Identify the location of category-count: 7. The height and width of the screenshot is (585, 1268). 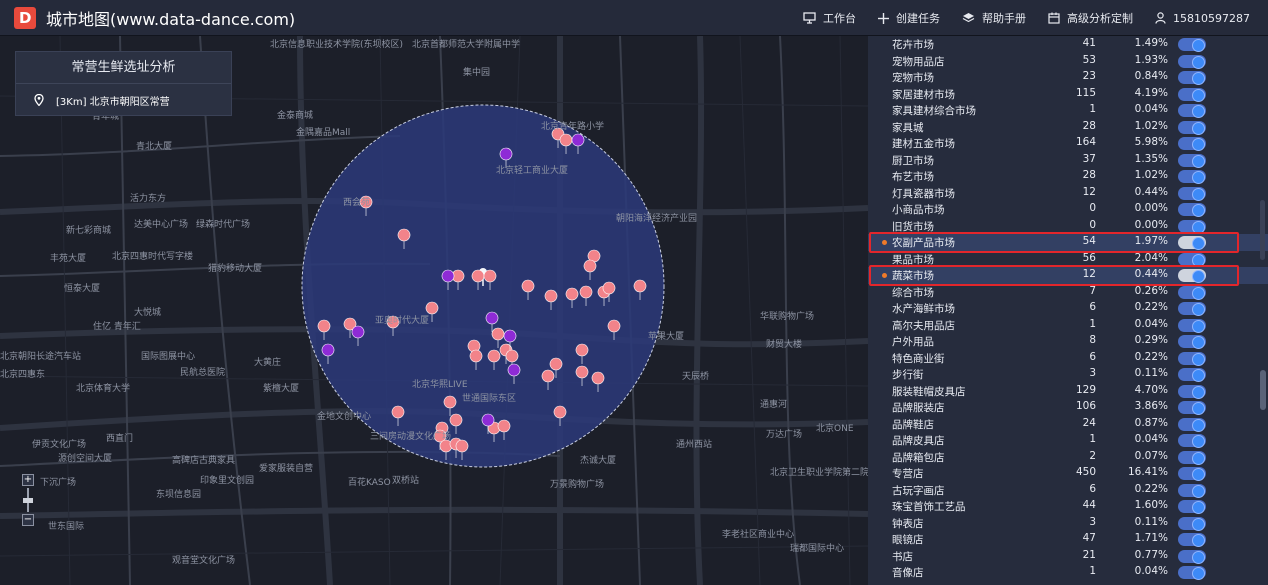
(1092, 290).